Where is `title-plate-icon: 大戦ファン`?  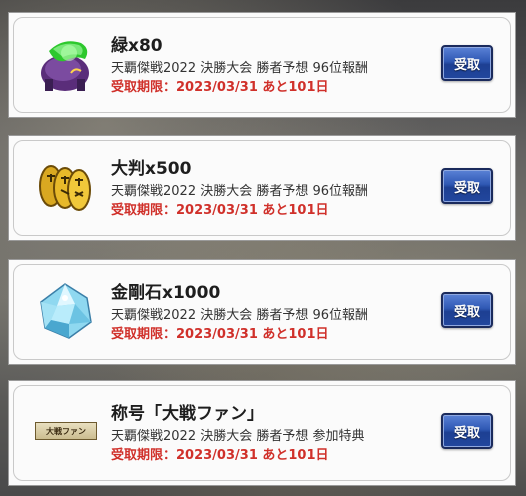 title-plate-icon: 大戦ファン is located at coordinates (66, 431).